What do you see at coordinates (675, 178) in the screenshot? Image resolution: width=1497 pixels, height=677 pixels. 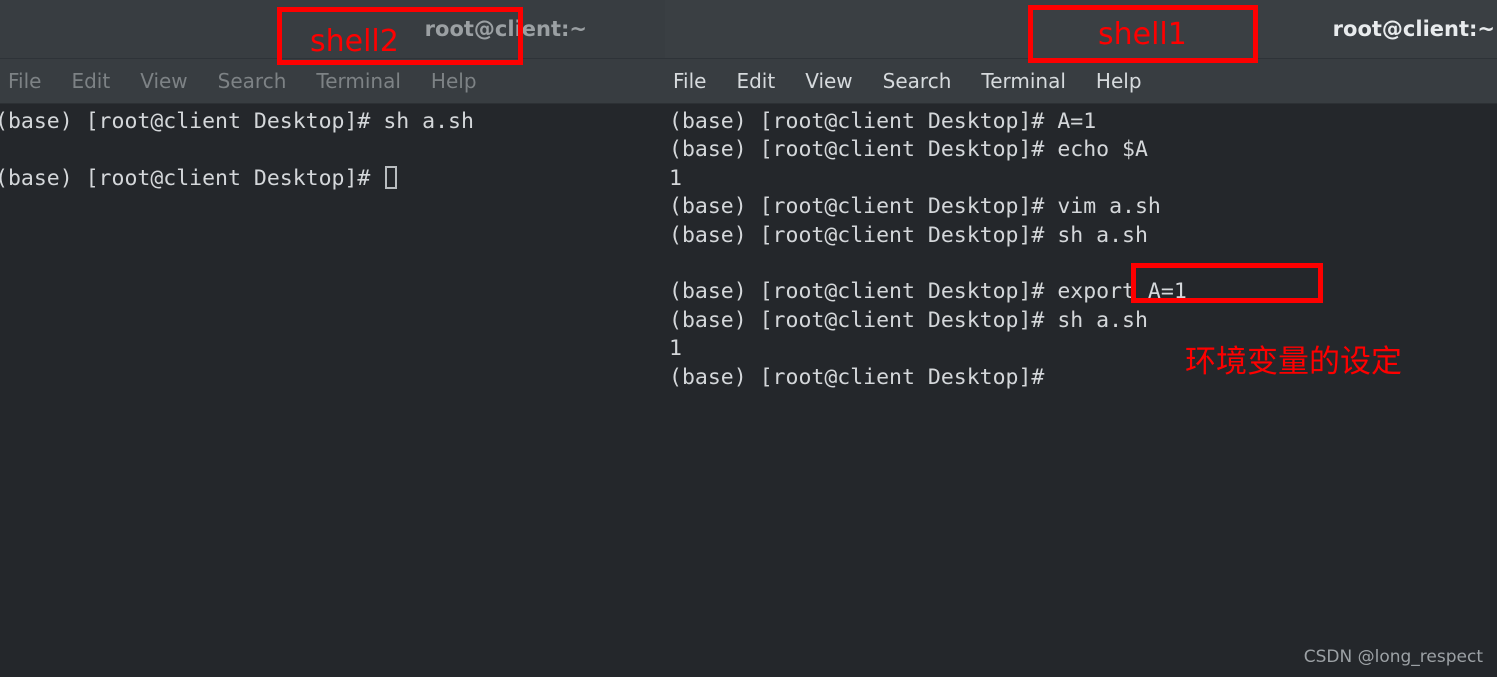 I see `terminal-line: 1` at bounding box center [675, 178].